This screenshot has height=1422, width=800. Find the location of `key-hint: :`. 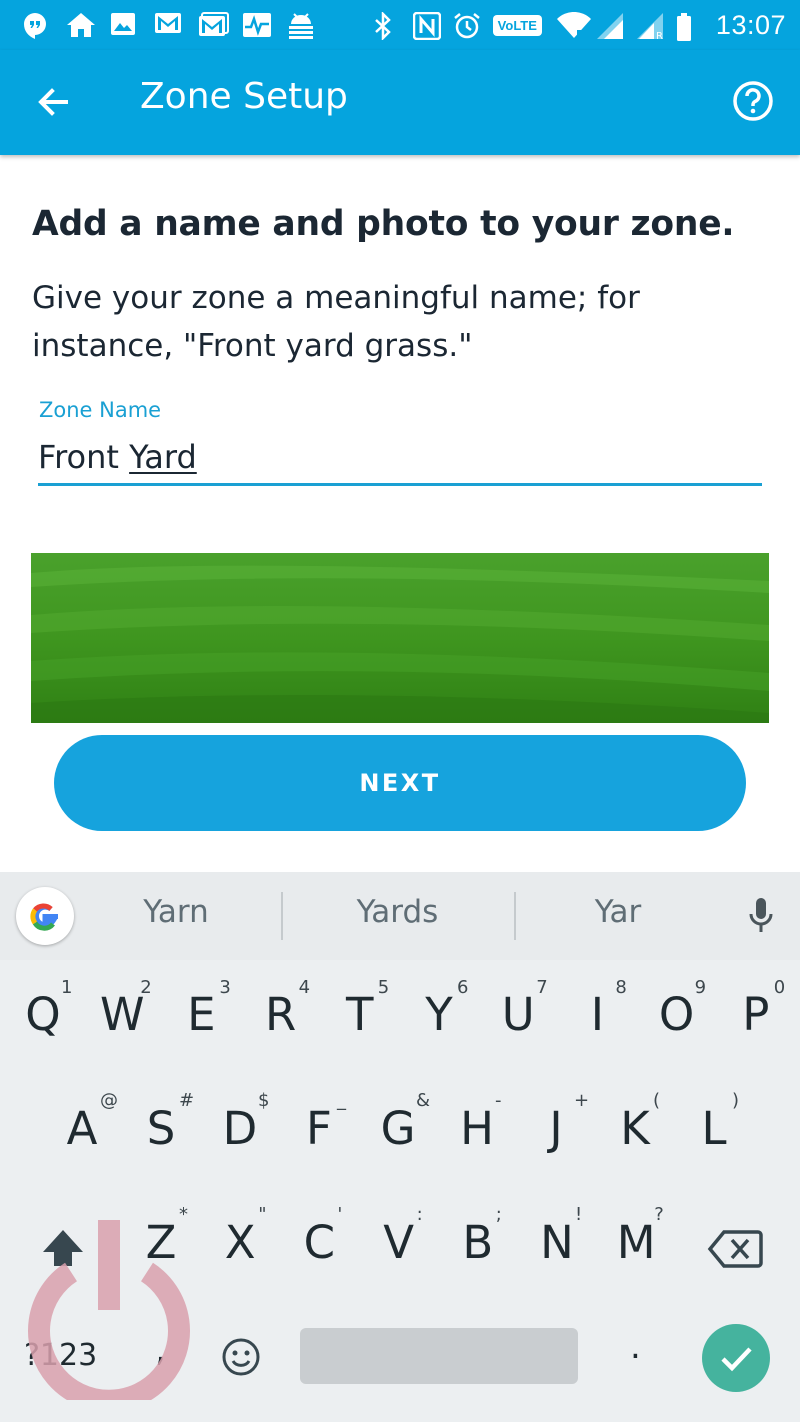

key-hint: : is located at coordinates (419, 1214).